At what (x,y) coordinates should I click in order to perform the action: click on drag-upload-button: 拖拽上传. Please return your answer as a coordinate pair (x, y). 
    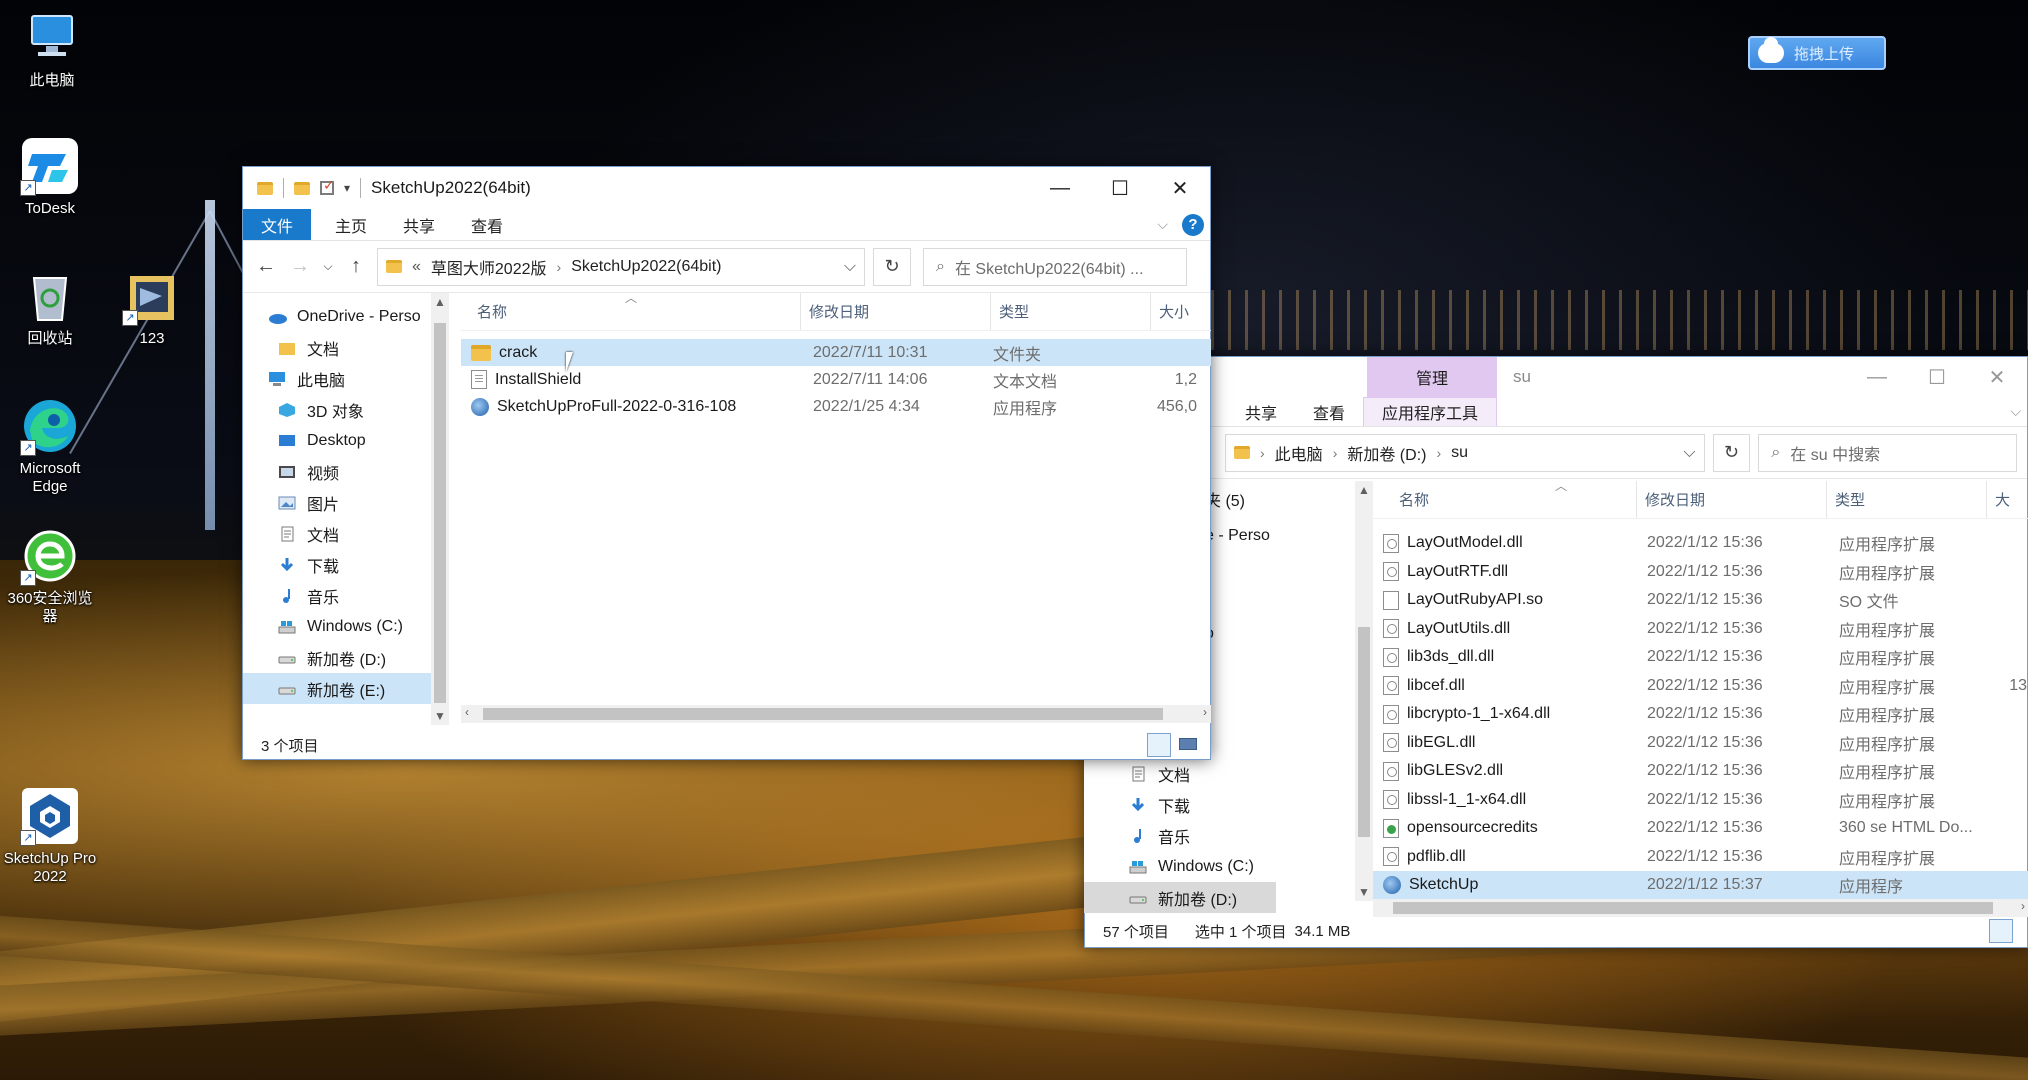
    Looking at the image, I should click on (1817, 53).